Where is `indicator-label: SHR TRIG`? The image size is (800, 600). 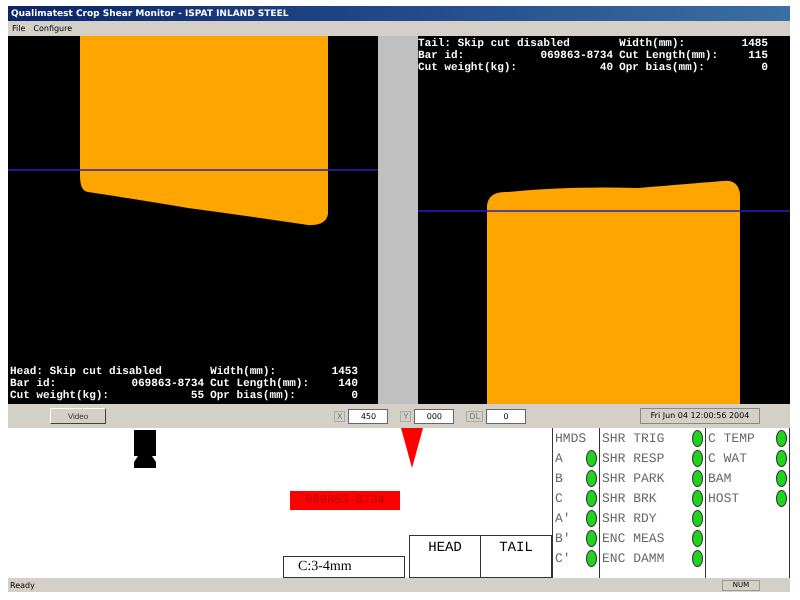 indicator-label: SHR TRIG is located at coordinates (633, 438).